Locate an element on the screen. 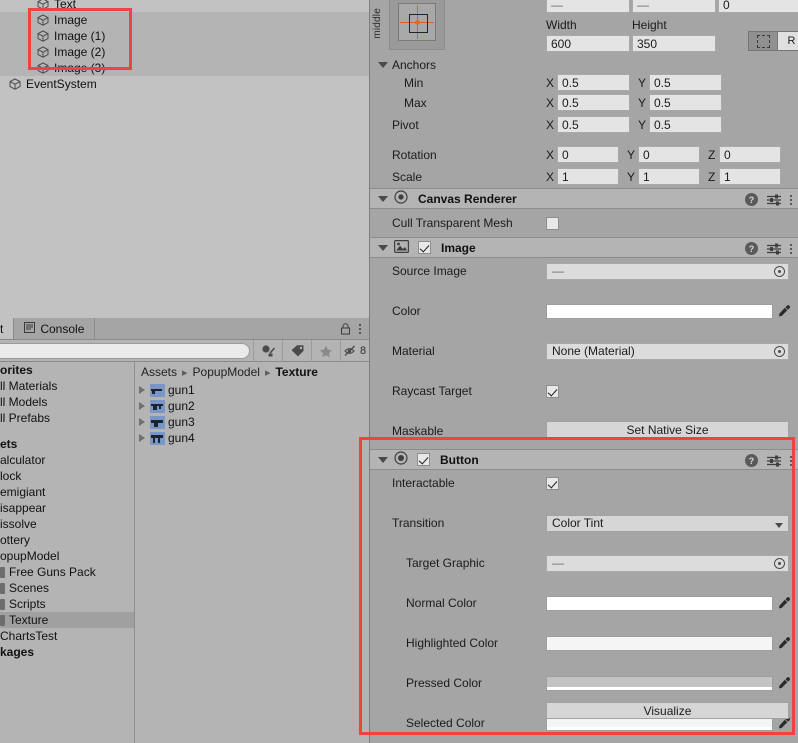  pos-x-field: — is located at coordinates (588, 6).